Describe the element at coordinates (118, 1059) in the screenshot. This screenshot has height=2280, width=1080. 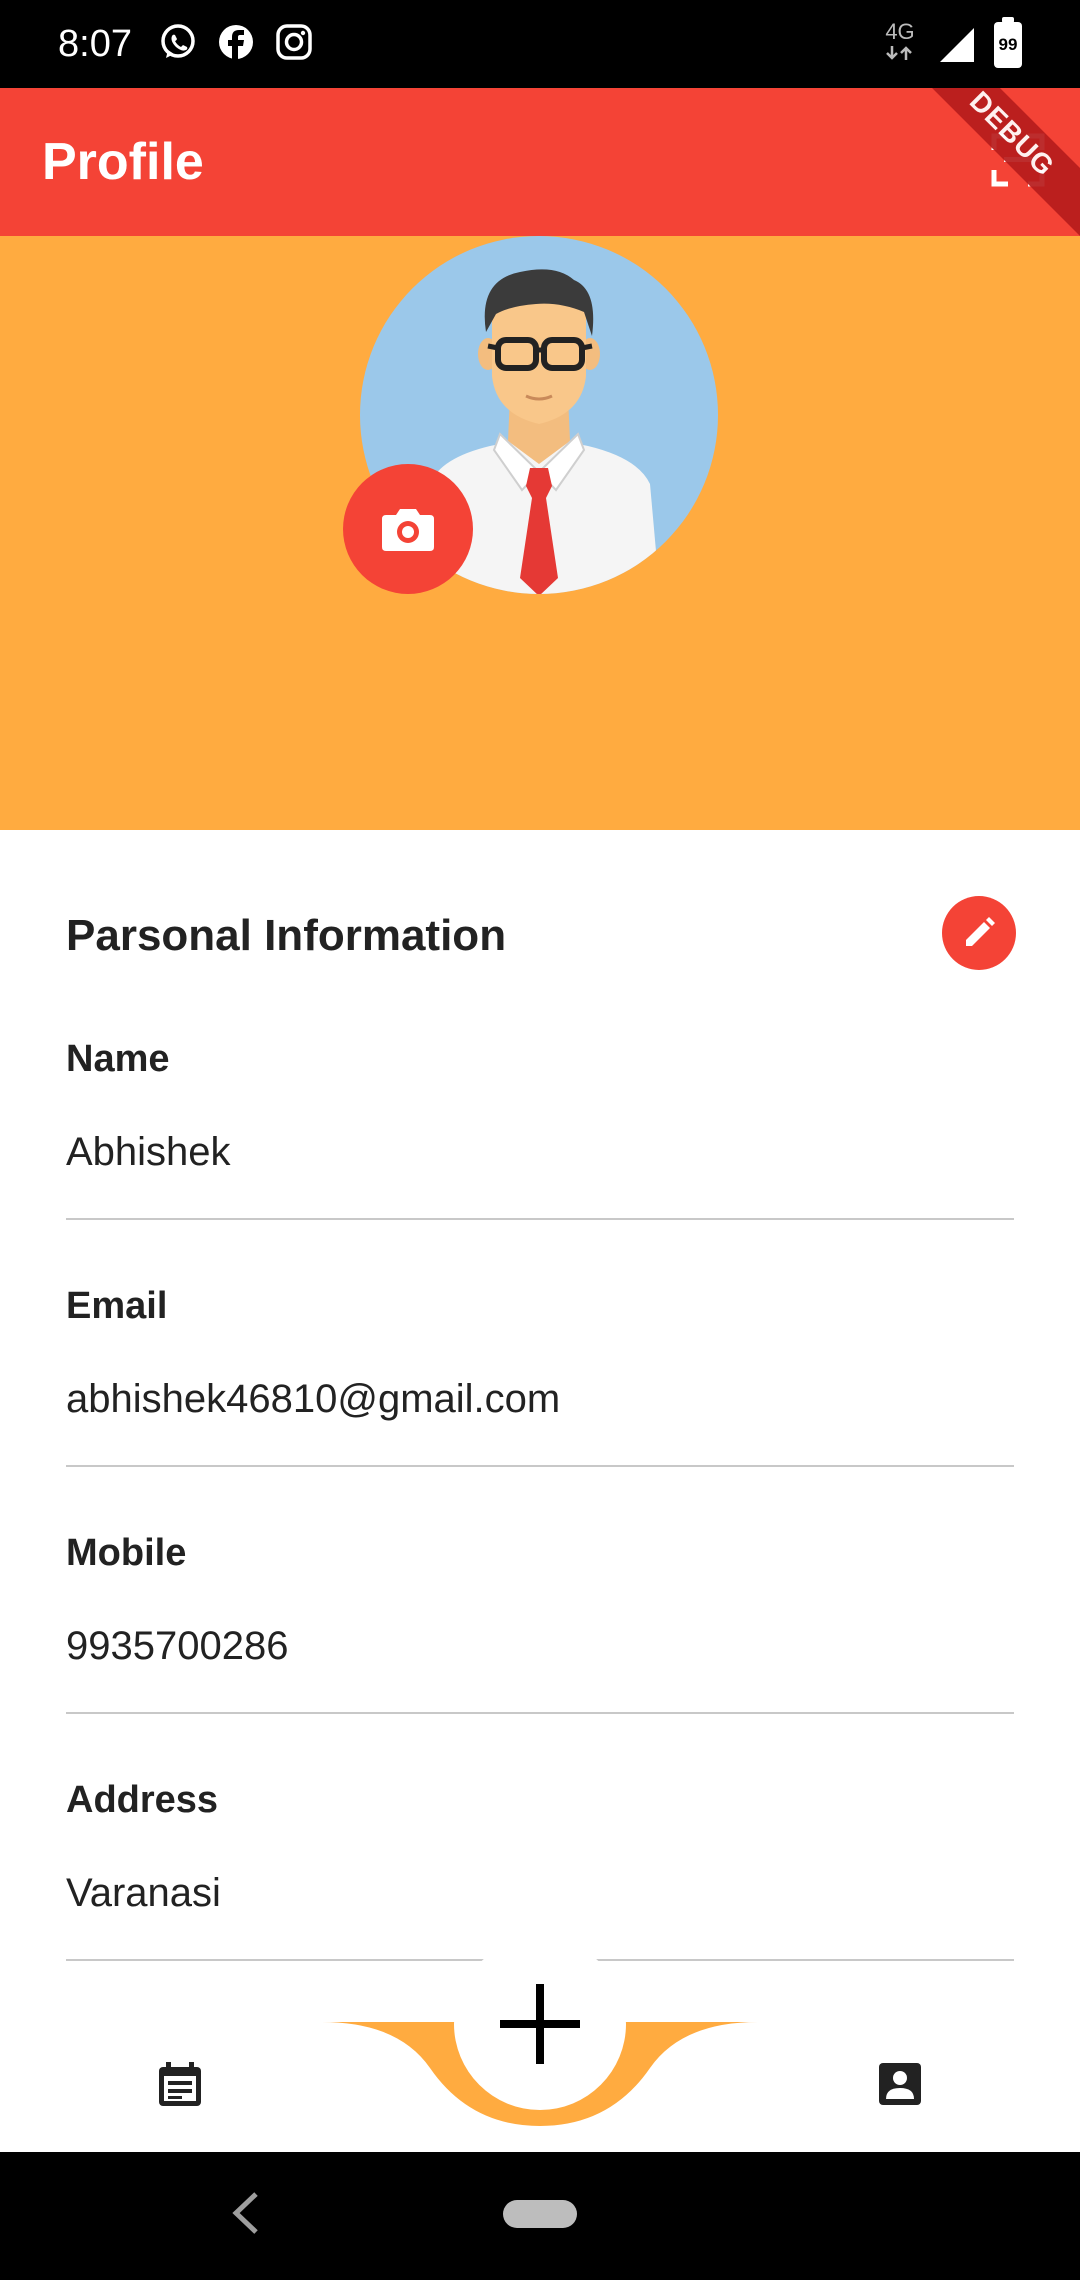
I see `name-label: Name` at that location.